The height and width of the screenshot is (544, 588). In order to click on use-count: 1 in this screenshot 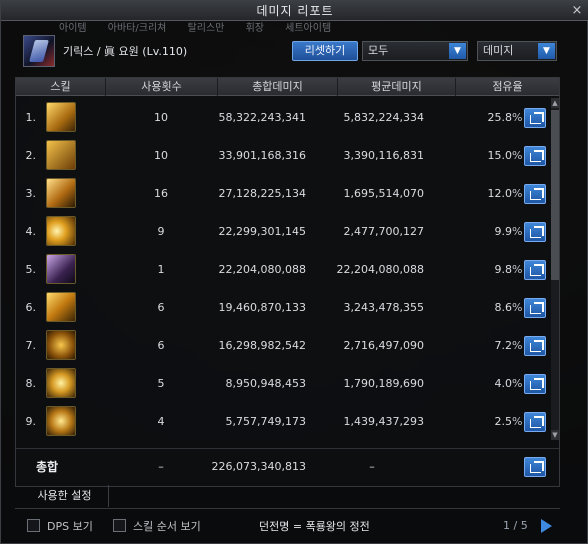, I will do `click(161, 269)`.